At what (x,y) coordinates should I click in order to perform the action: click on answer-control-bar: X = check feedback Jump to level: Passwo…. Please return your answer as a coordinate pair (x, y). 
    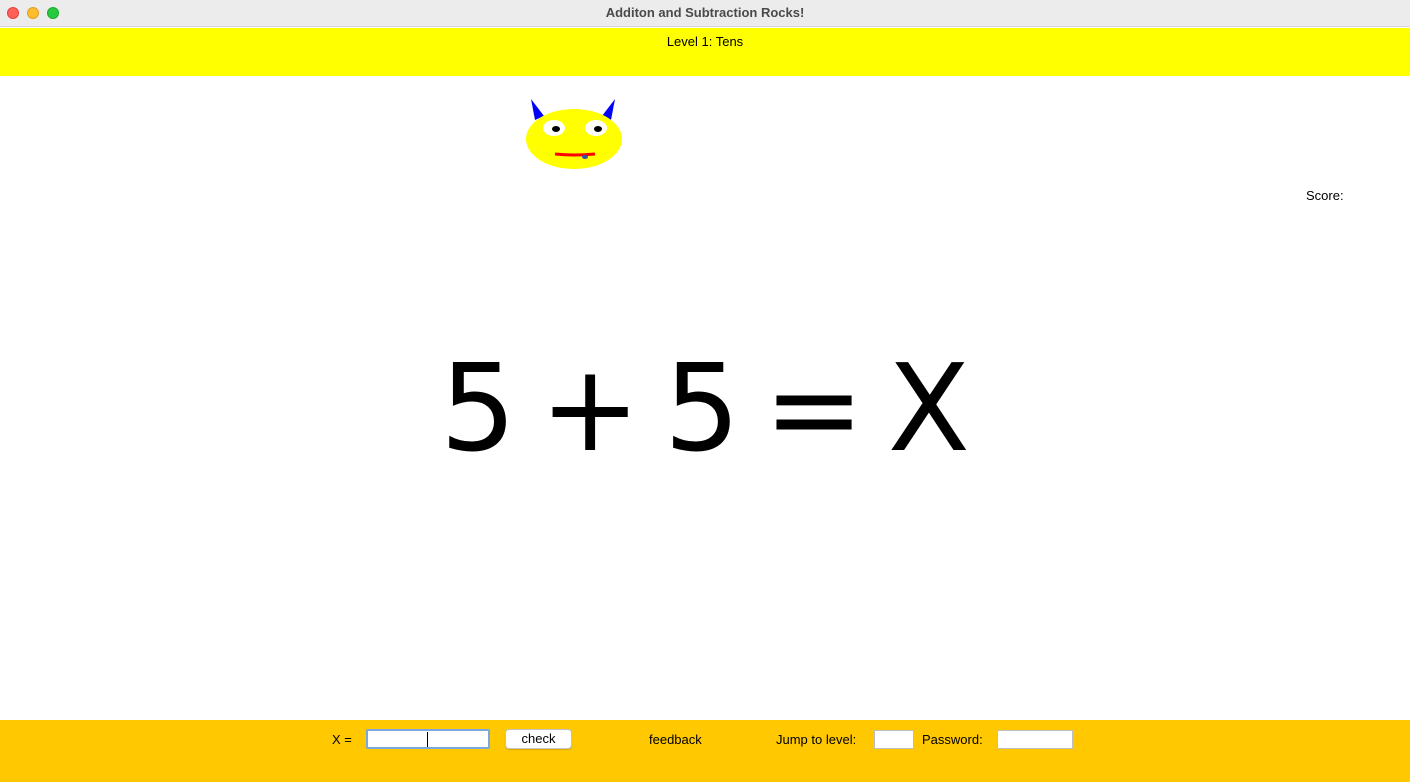
    Looking at the image, I should click on (705, 751).